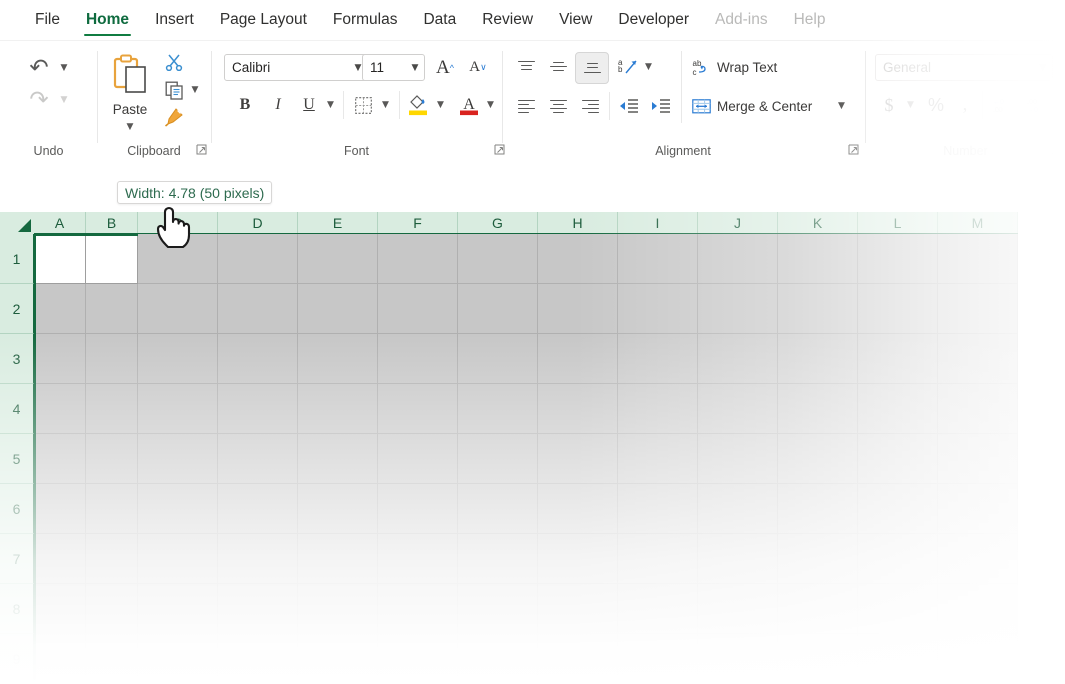 Image resolution: width=1065 pixels, height=684 pixels. Describe the element at coordinates (178, 223) in the screenshot. I see `column-header-C: C` at that location.